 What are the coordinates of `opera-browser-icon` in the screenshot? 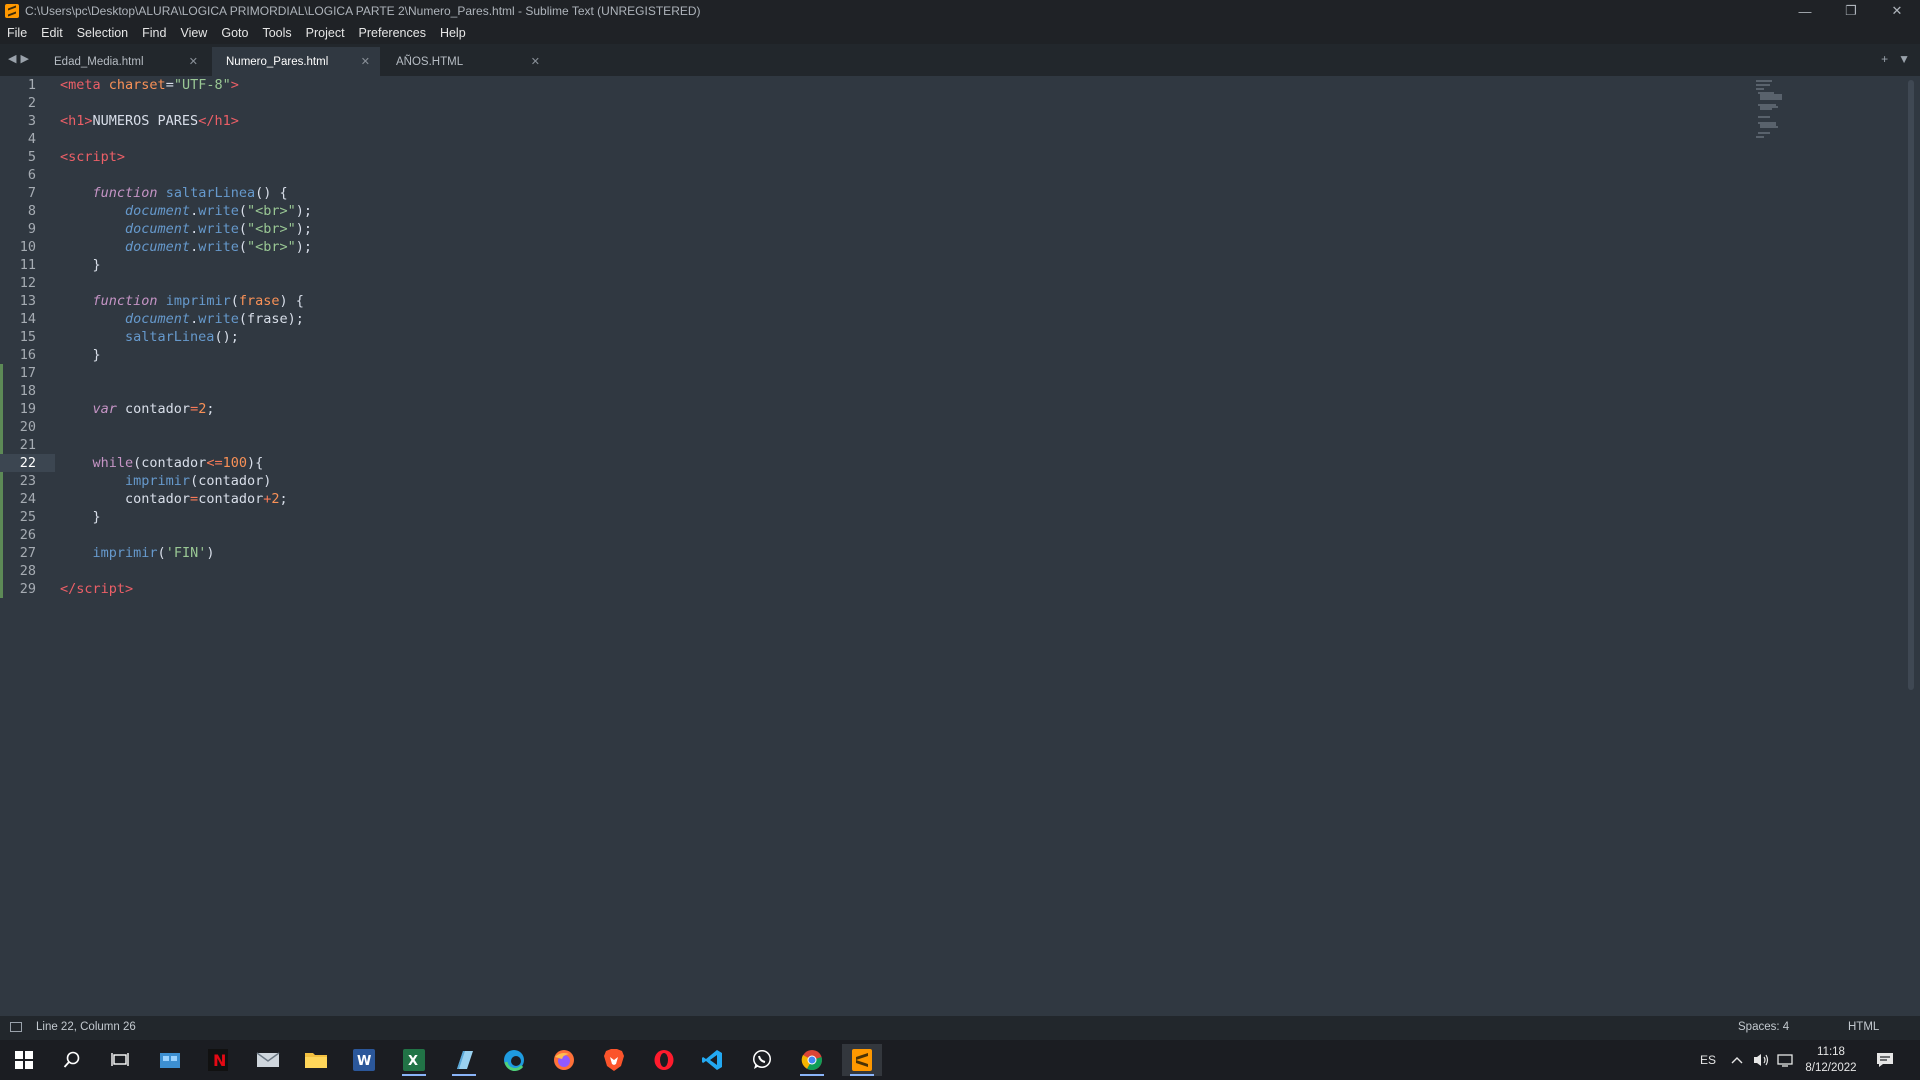 It's located at (664, 1060).